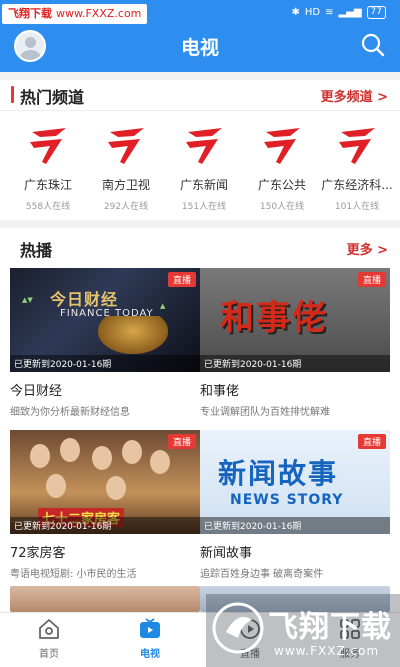 This screenshot has width=400, height=667. I want to click on program-desc: 专业调解团队为百姓排忧解难, so click(265, 412).